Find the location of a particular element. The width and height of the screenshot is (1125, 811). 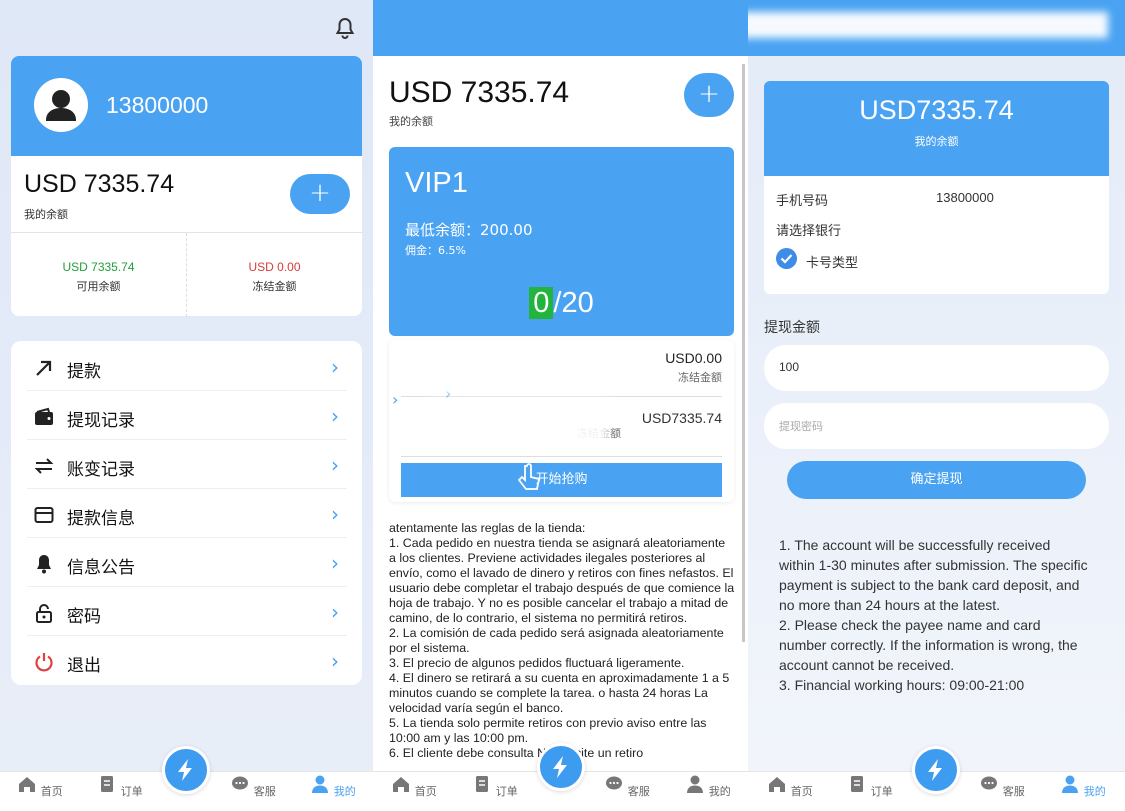

menu-item-label: 账变记录 is located at coordinates (101, 470).